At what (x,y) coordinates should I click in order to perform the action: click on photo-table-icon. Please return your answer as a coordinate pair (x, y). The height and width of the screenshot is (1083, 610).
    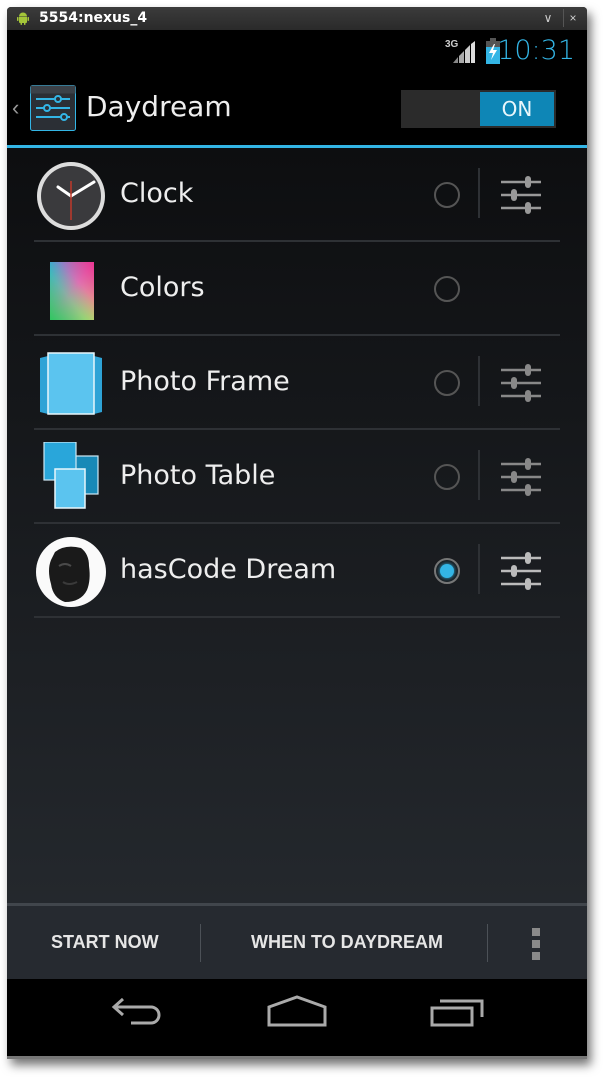
    Looking at the image, I should click on (71, 475).